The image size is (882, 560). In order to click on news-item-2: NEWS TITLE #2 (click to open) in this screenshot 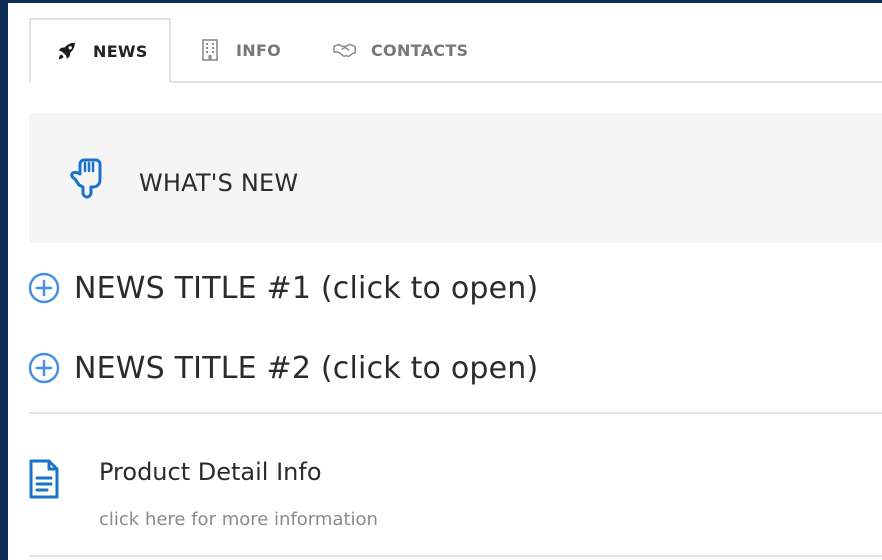, I will do `click(283, 368)`.